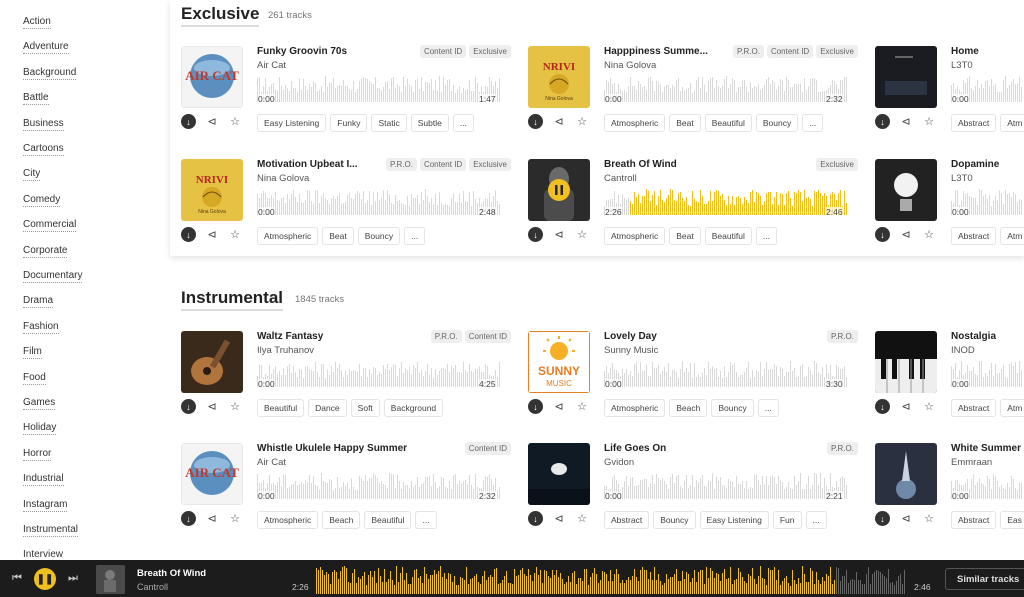 The height and width of the screenshot is (597, 1024). What do you see at coordinates (611, 580) in the screenshot?
I see `player-waveform` at bounding box center [611, 580].